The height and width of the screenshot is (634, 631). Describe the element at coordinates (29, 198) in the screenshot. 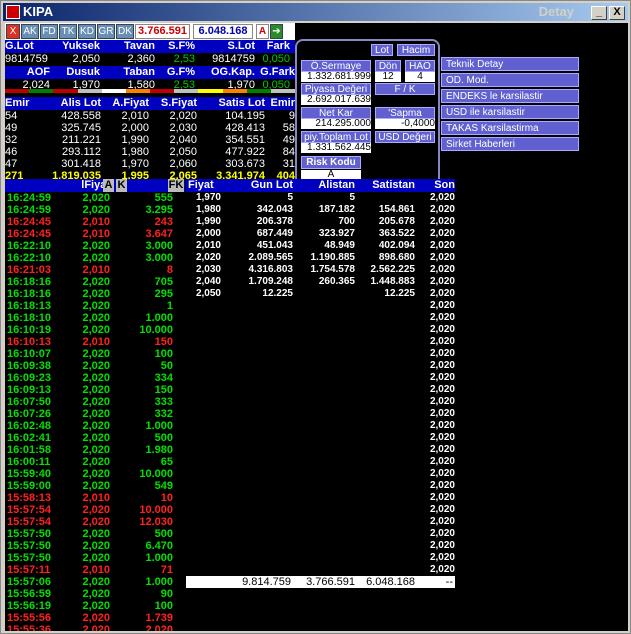

I see `trade-time: 16:24:59` at that location.